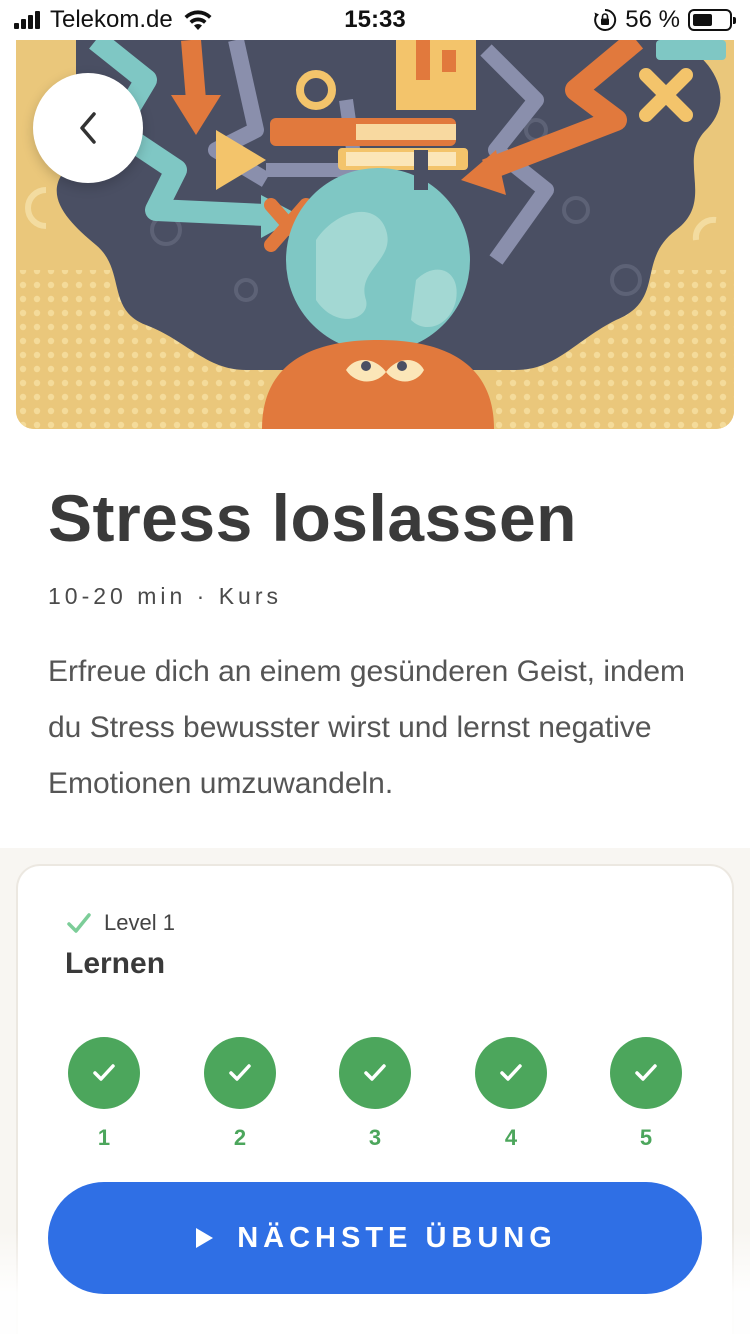  I want to click on orientation-lock-icon, so click(605, 19).